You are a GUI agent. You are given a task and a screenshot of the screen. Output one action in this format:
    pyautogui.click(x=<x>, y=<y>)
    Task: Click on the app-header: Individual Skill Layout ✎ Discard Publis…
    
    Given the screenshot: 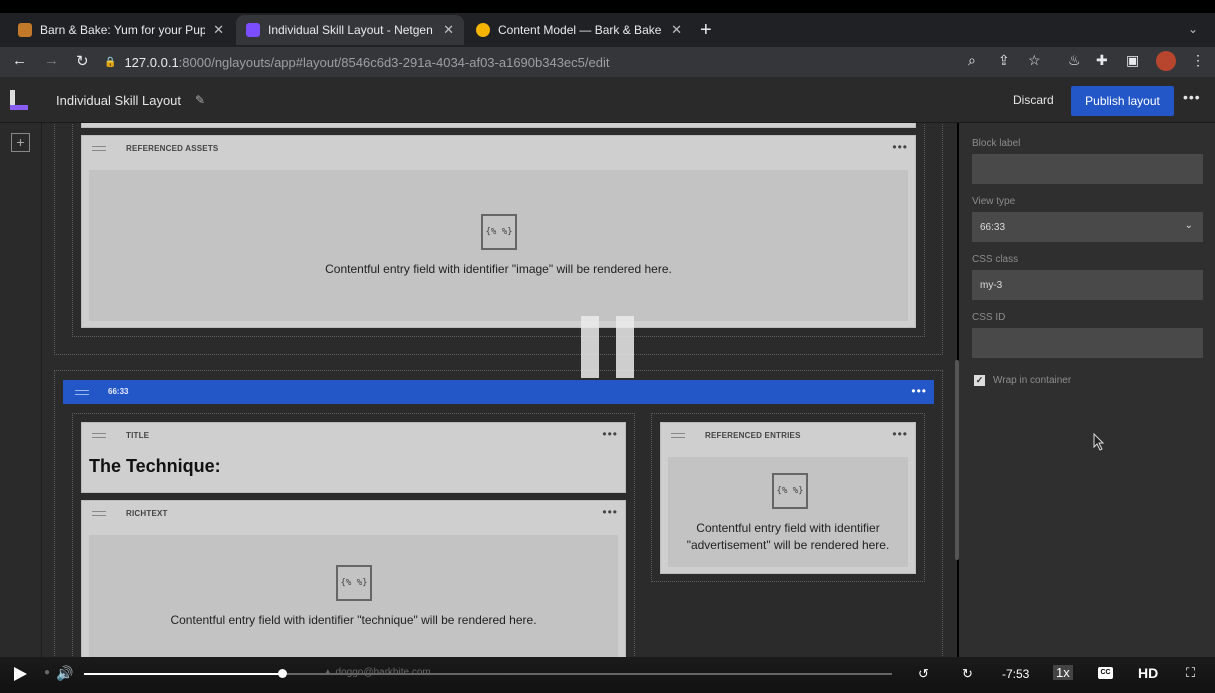 What is the action you would take?
    pyautogui.click(x=607, y=100)
    